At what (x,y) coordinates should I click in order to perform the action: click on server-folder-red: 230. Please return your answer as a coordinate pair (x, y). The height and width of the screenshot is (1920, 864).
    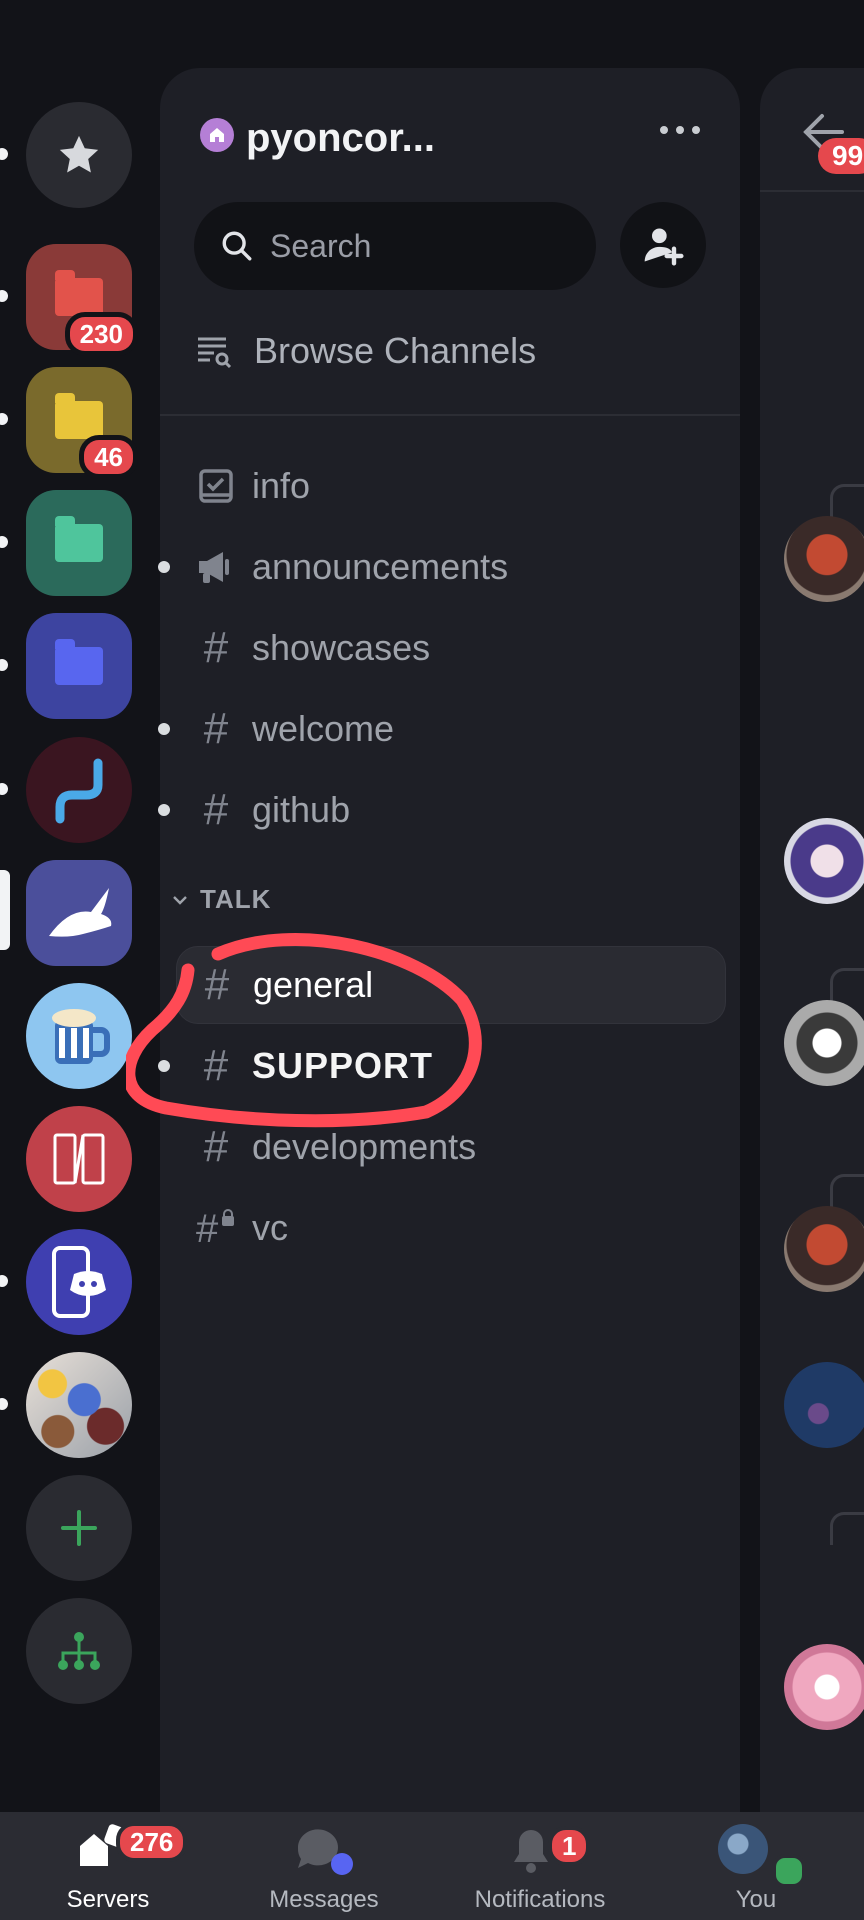
    Looking at the image, I should click on (82, 300).